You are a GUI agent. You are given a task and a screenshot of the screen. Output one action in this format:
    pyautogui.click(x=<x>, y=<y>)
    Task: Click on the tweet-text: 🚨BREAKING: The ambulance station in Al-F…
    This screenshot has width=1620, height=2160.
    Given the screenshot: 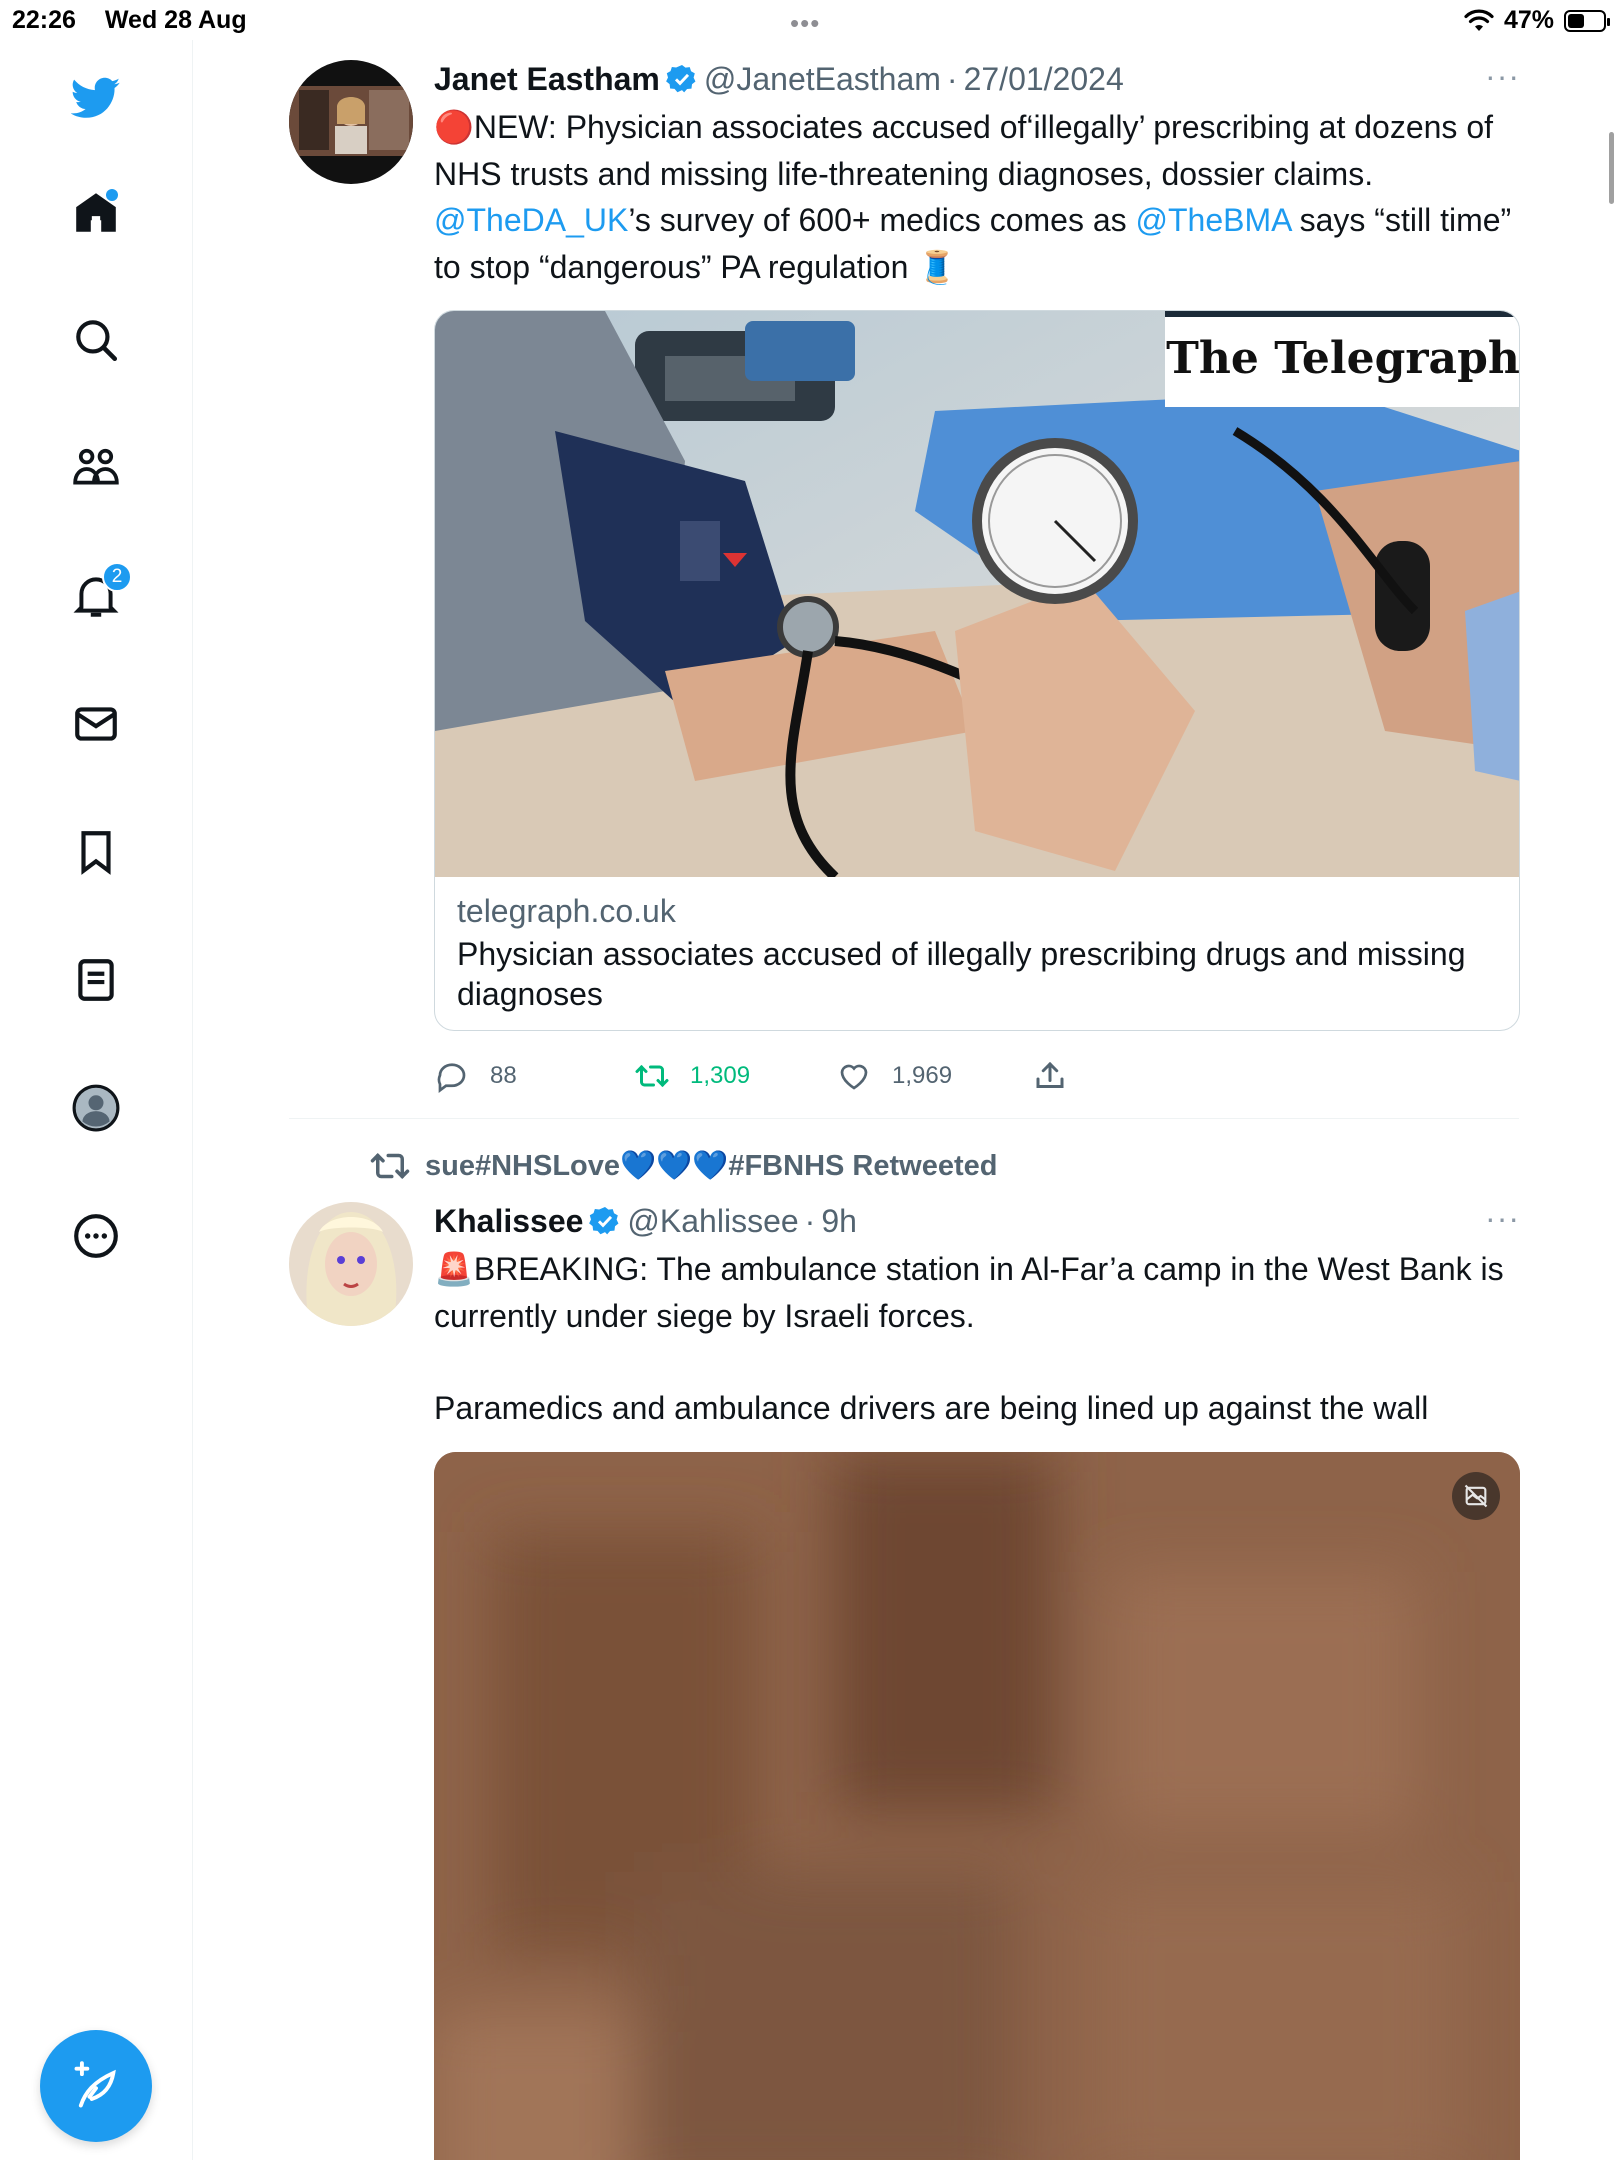 What is the action you would take?
    pyautogui.click(x=977, y=1339)
    